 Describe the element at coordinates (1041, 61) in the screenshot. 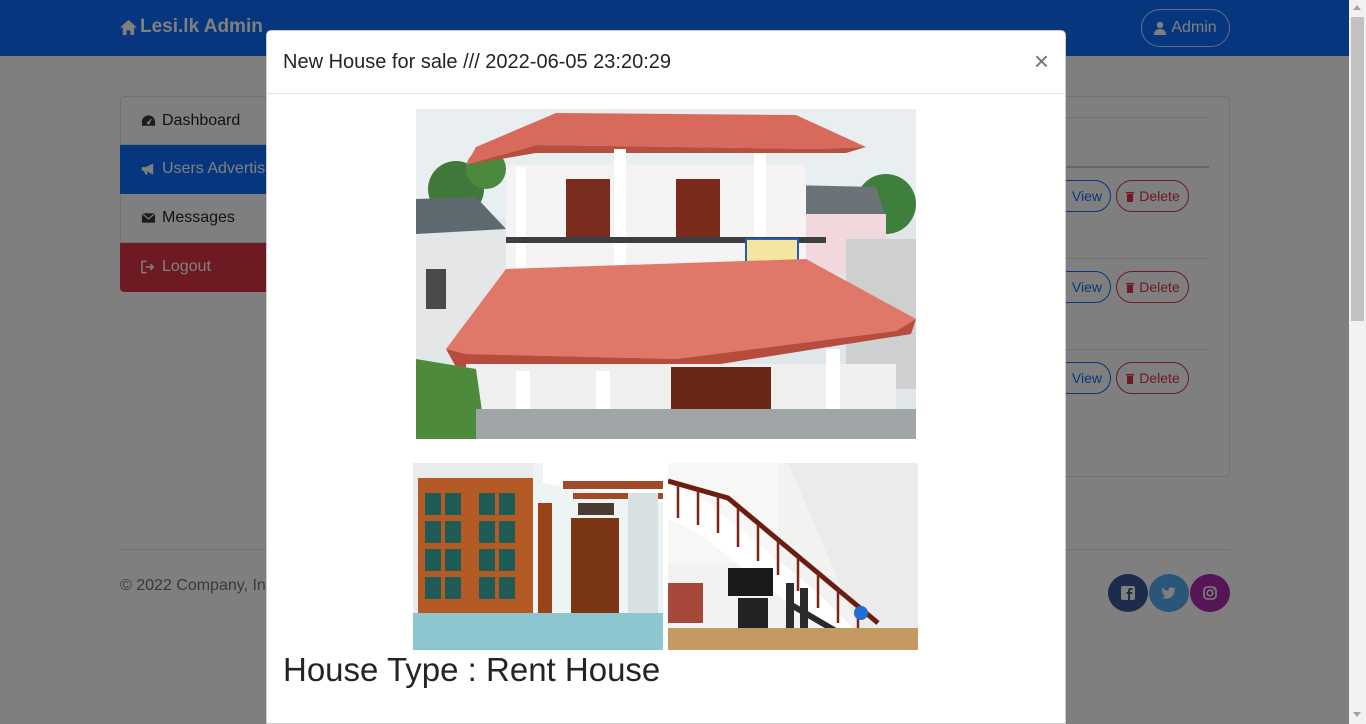

I see `close-button: ×` at that location.